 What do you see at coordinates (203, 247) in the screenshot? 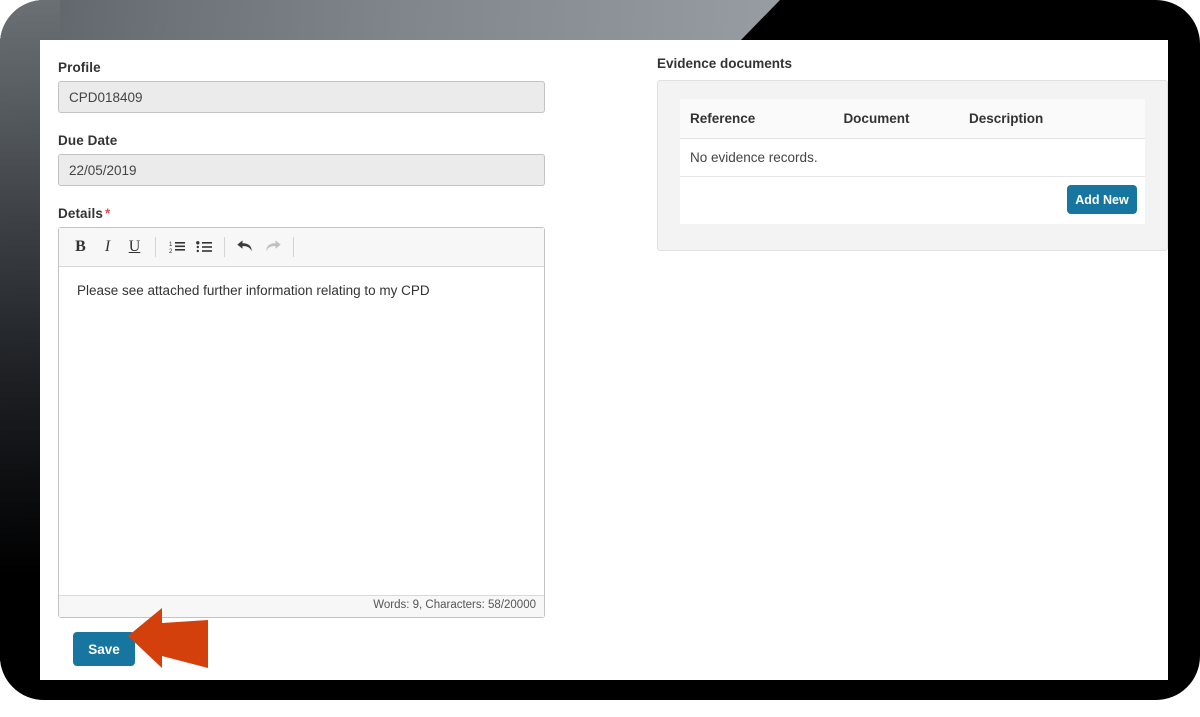
I see `unordered-list-icon` at bounding box center [203, 247].